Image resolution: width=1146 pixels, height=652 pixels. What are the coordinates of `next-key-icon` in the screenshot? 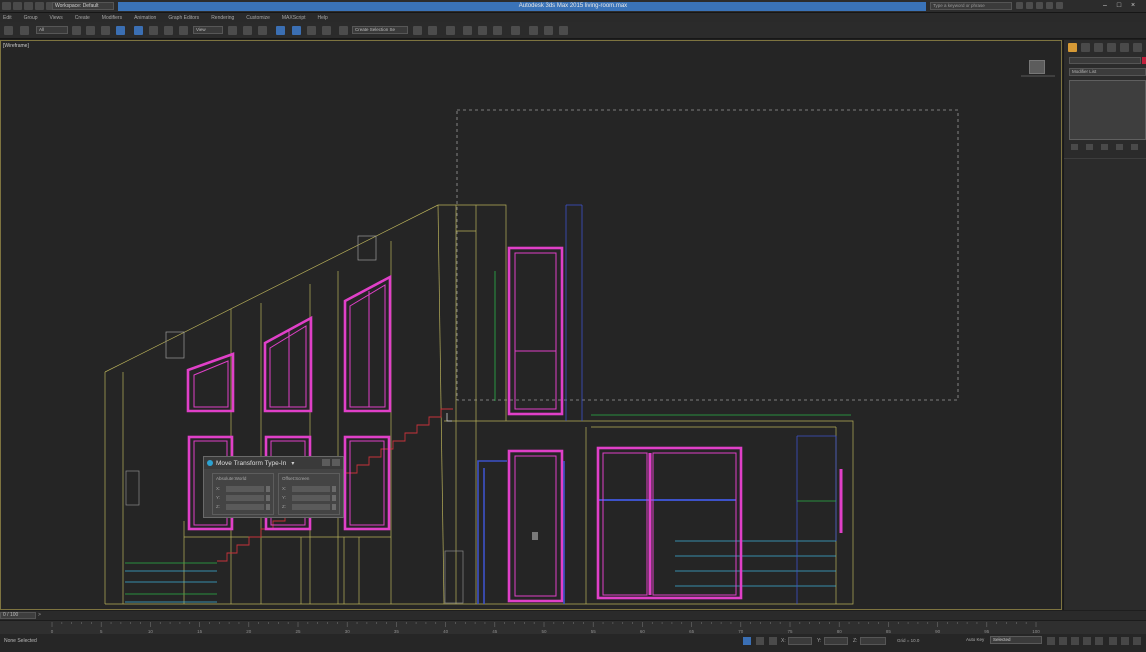 It's located at (1087, 641).